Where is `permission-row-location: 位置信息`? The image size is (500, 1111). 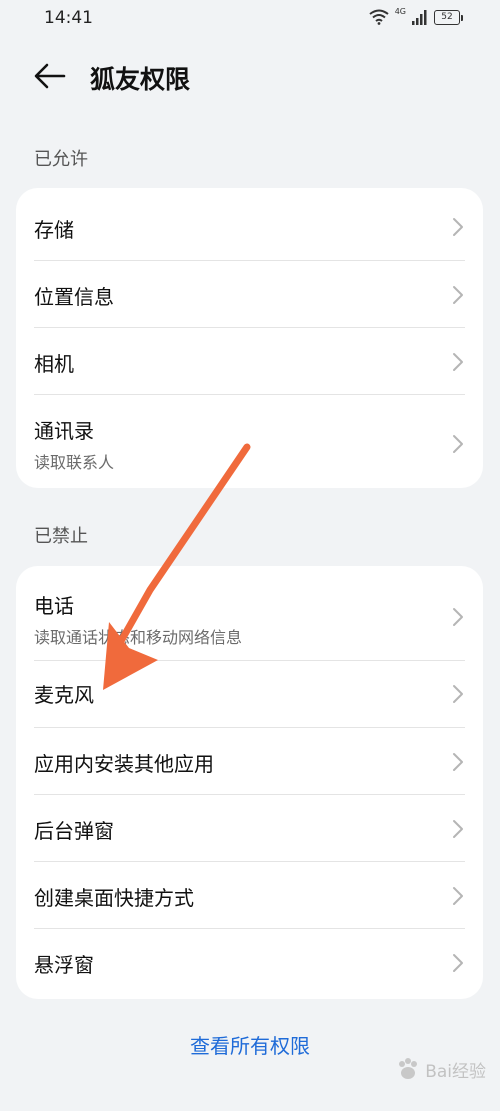 permission-row-location: 位置信息 is located at coordinates (249, 294).